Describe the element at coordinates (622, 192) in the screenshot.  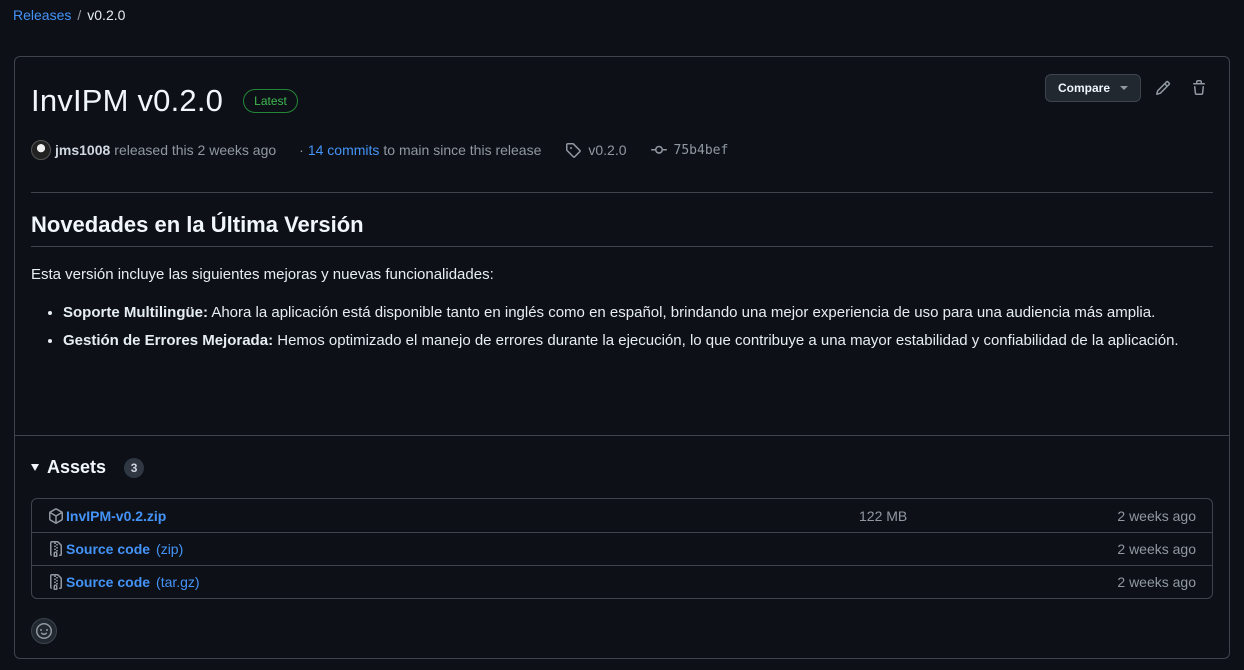
I see `meta-divider` at that location.